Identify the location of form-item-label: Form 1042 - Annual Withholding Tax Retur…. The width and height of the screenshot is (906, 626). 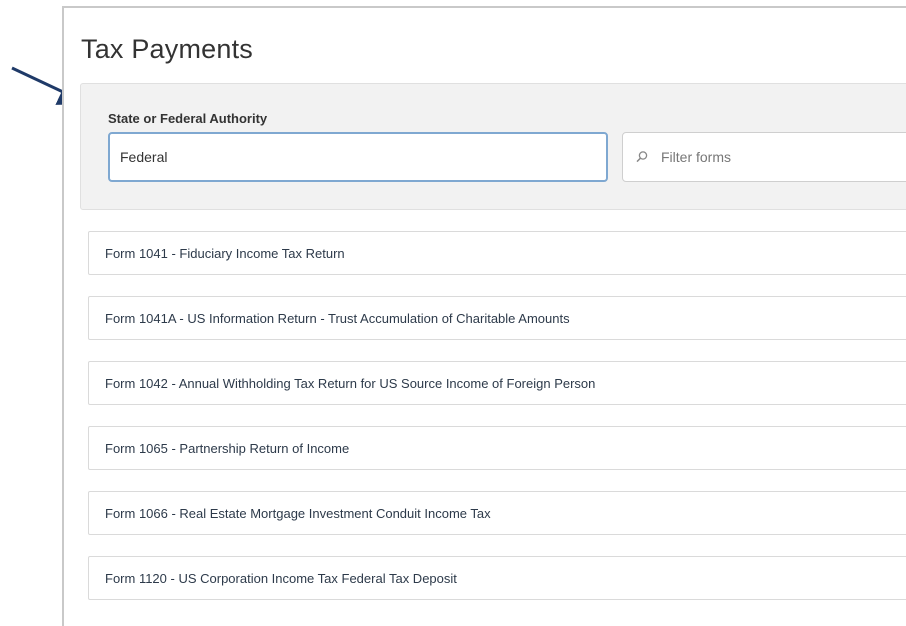
(350, 383).